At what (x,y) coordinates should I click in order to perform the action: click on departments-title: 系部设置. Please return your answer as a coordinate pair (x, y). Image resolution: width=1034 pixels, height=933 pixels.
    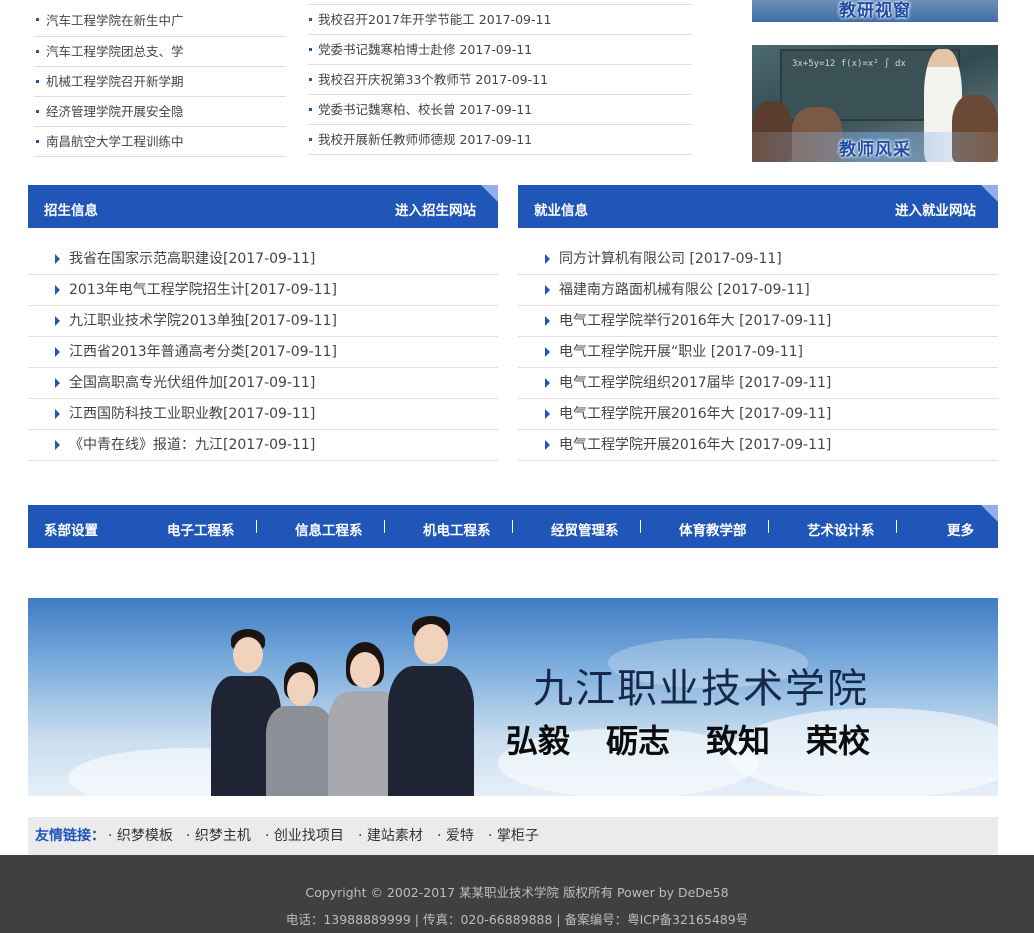
    Looking at the image, I should click on (71, 531).